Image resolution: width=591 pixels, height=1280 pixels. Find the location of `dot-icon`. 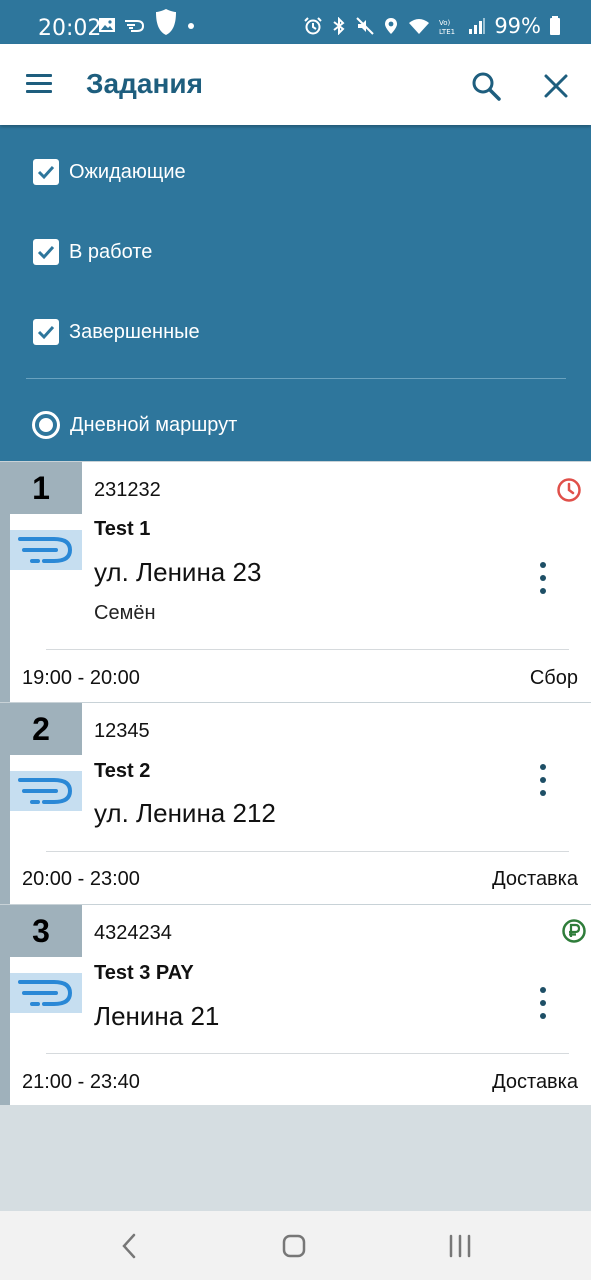

dot-icon is located at coordinates (191, 26).